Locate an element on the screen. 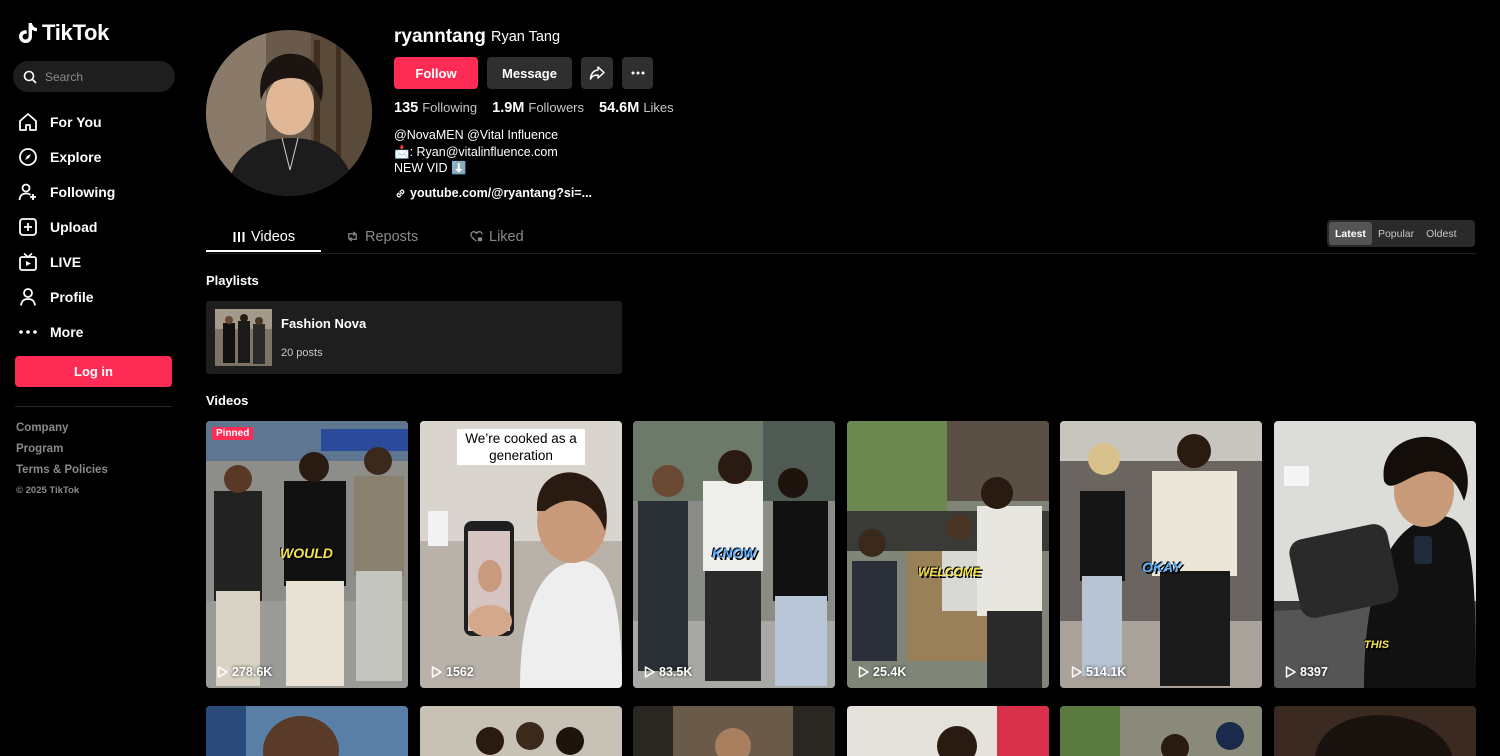 The width and height of the screenshot is (1500, 756). pinned-badge: Pinned is located at coordinates (233, 433).